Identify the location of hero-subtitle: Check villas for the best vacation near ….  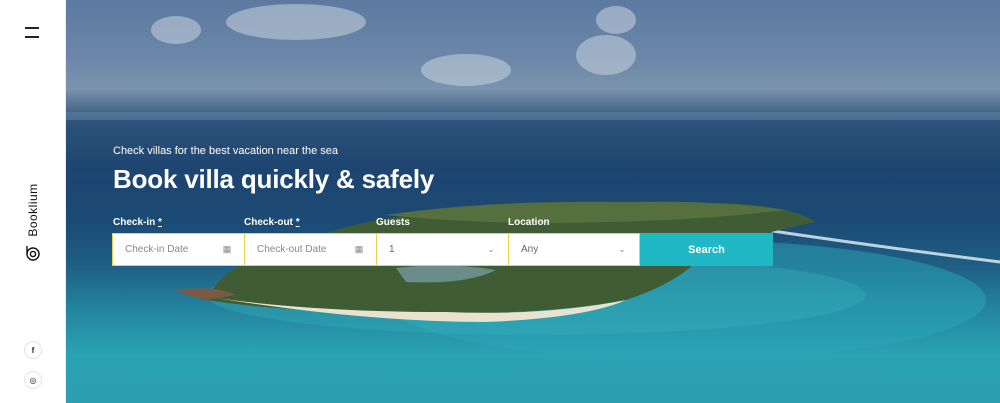
(226, 151).